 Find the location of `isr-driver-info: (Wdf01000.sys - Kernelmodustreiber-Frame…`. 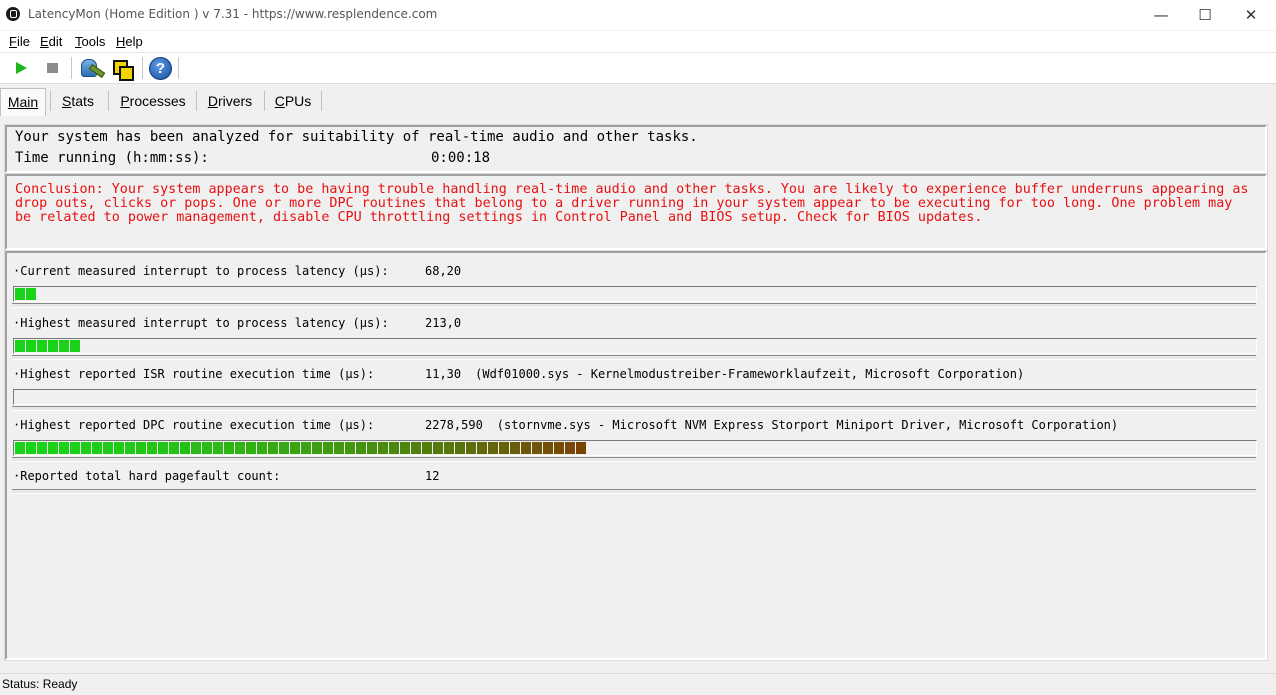

isr-driver-info: (Wdf01000.sys - Kernelmodustreiber-Frame… is located at coordinates (750, 374).